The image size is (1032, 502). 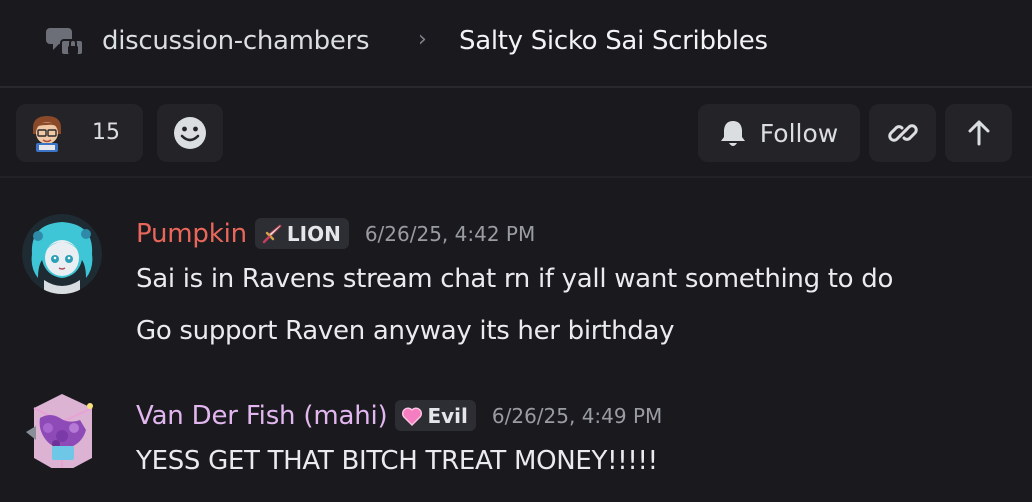 What do you see at coordinates (65, 42) in the screenshot?
I see `forum-icon` at bounding box center [65, 42].